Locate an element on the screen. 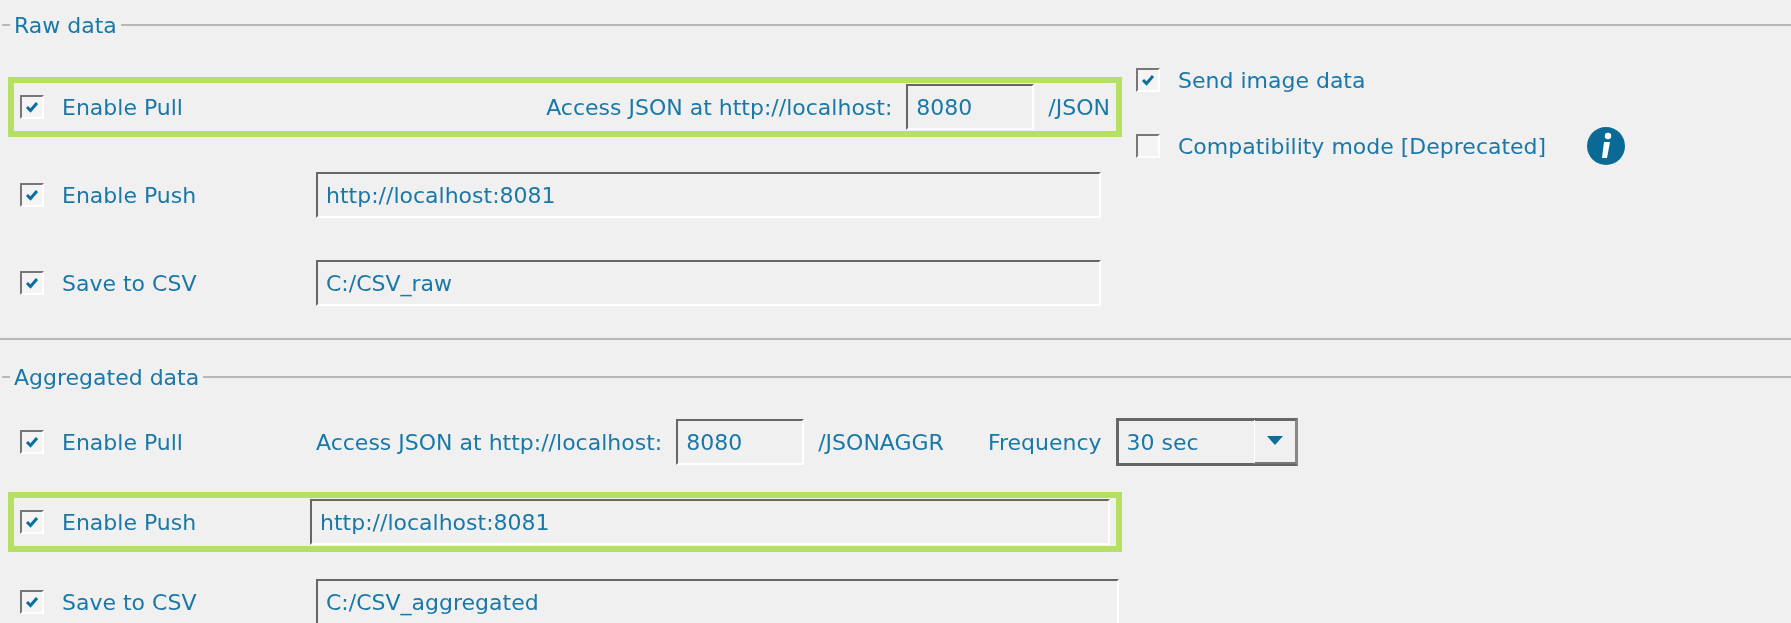 The image size is (1791, 623). dropdown-arrow-icon is located at coordinates (1274, 442).